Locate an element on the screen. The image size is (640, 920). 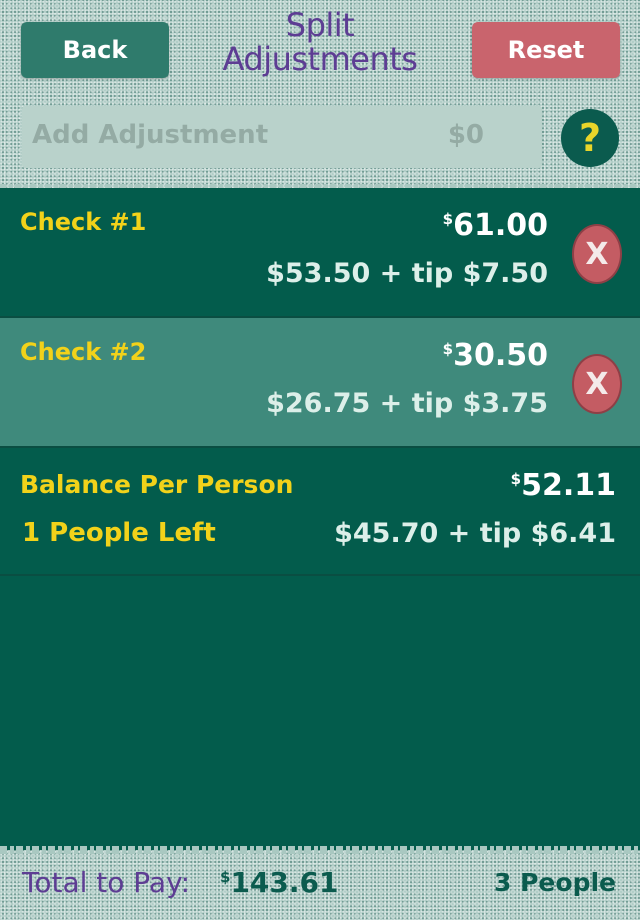
add-adjustment-value: $0 is located at coordinates (465, 135).